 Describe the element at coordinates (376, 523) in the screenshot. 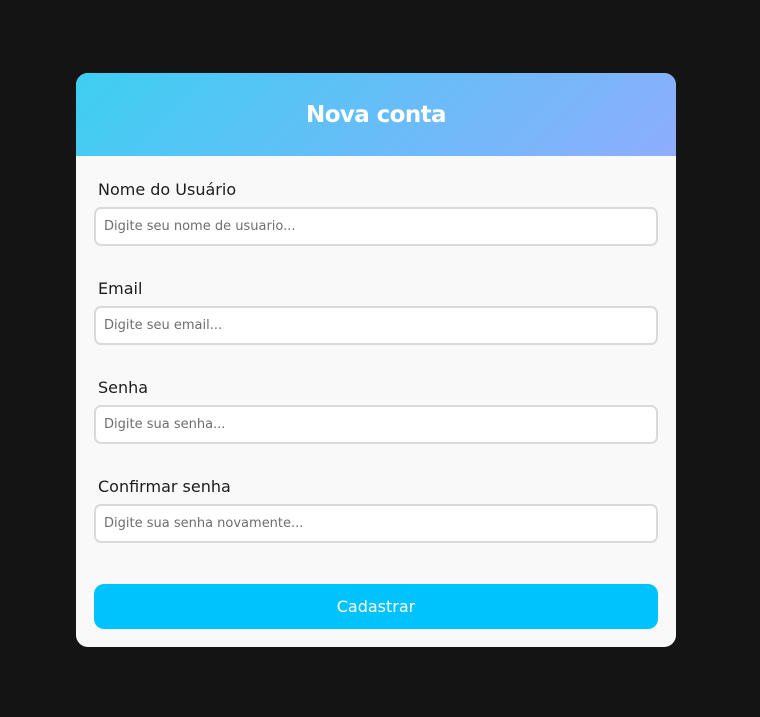

I see `confirm-password-input` at that location.